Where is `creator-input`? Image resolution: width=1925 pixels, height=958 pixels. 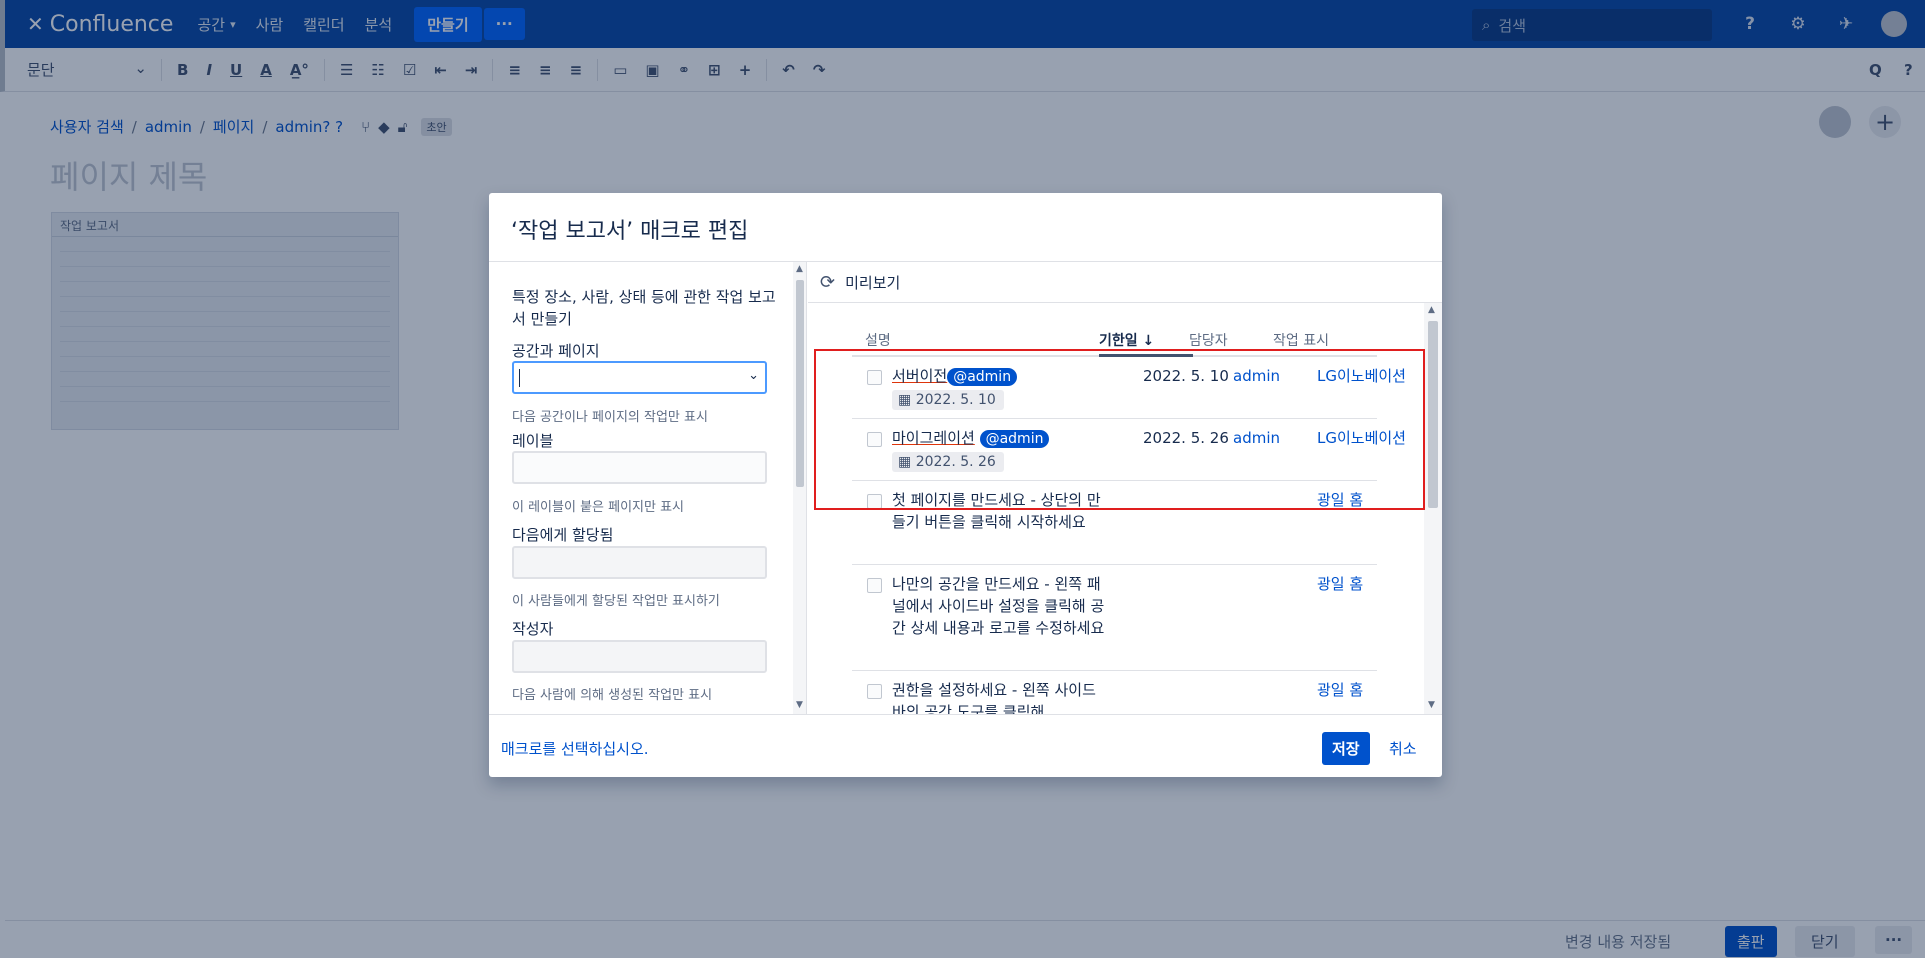 creator-input is located at coordinates (639, 656).